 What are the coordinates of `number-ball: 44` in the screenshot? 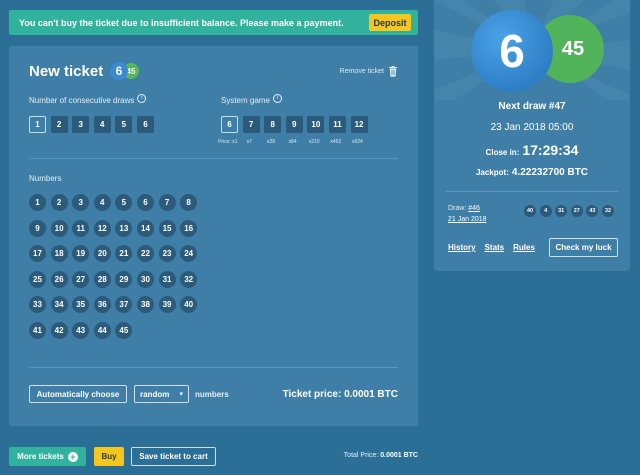 It's located at (102, 330).